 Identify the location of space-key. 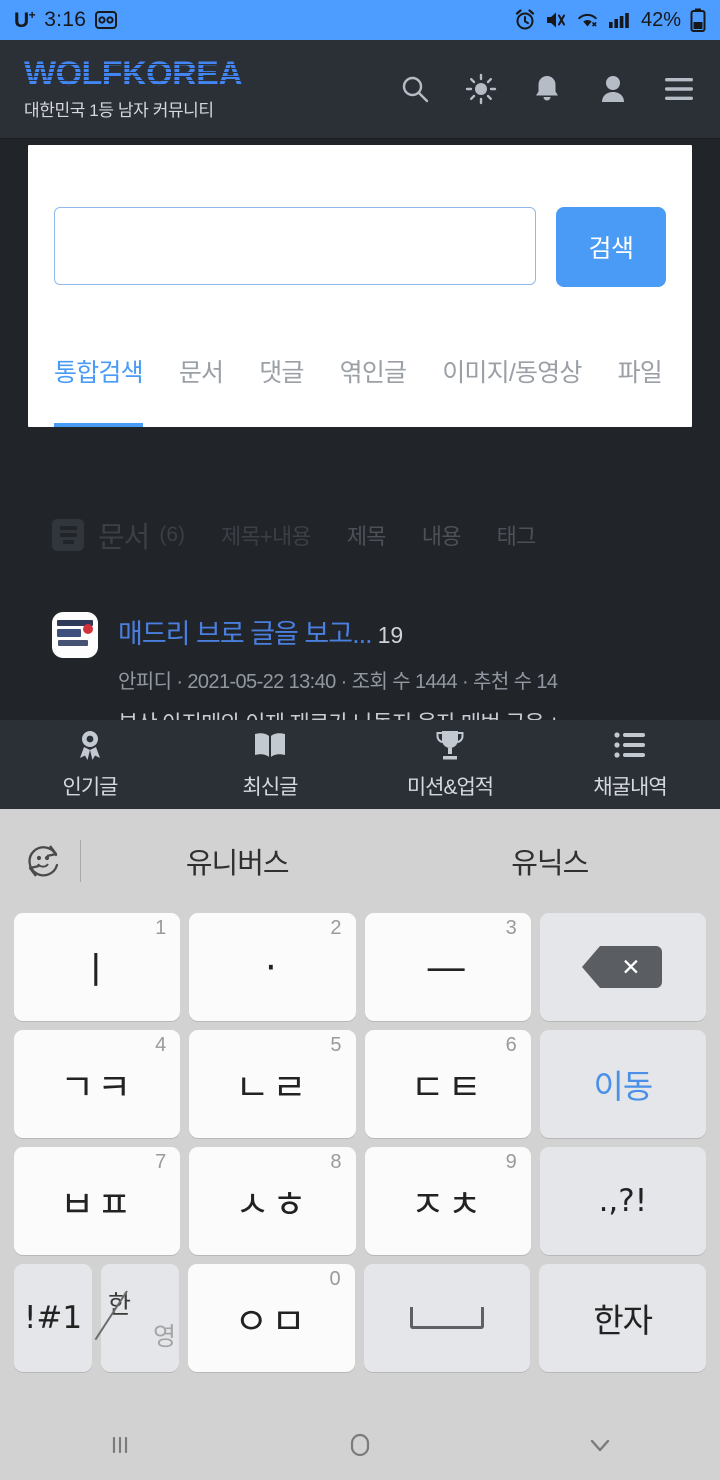
(447, 1318).